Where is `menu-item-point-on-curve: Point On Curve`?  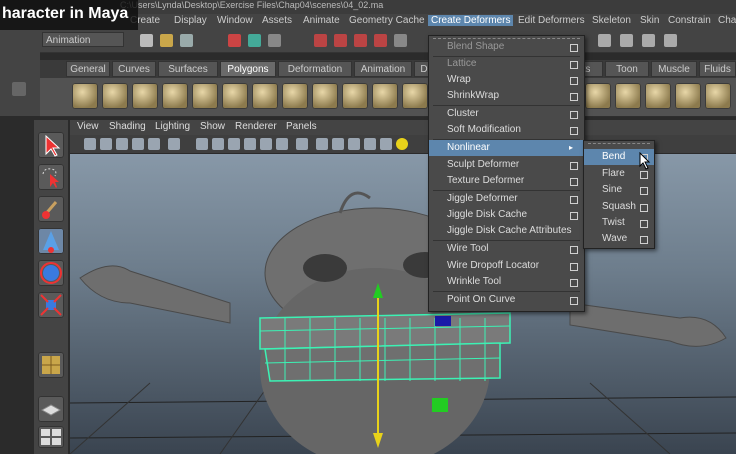
menu-item-point-on-curve: Point On Curve is located at coordinates (506, 300).